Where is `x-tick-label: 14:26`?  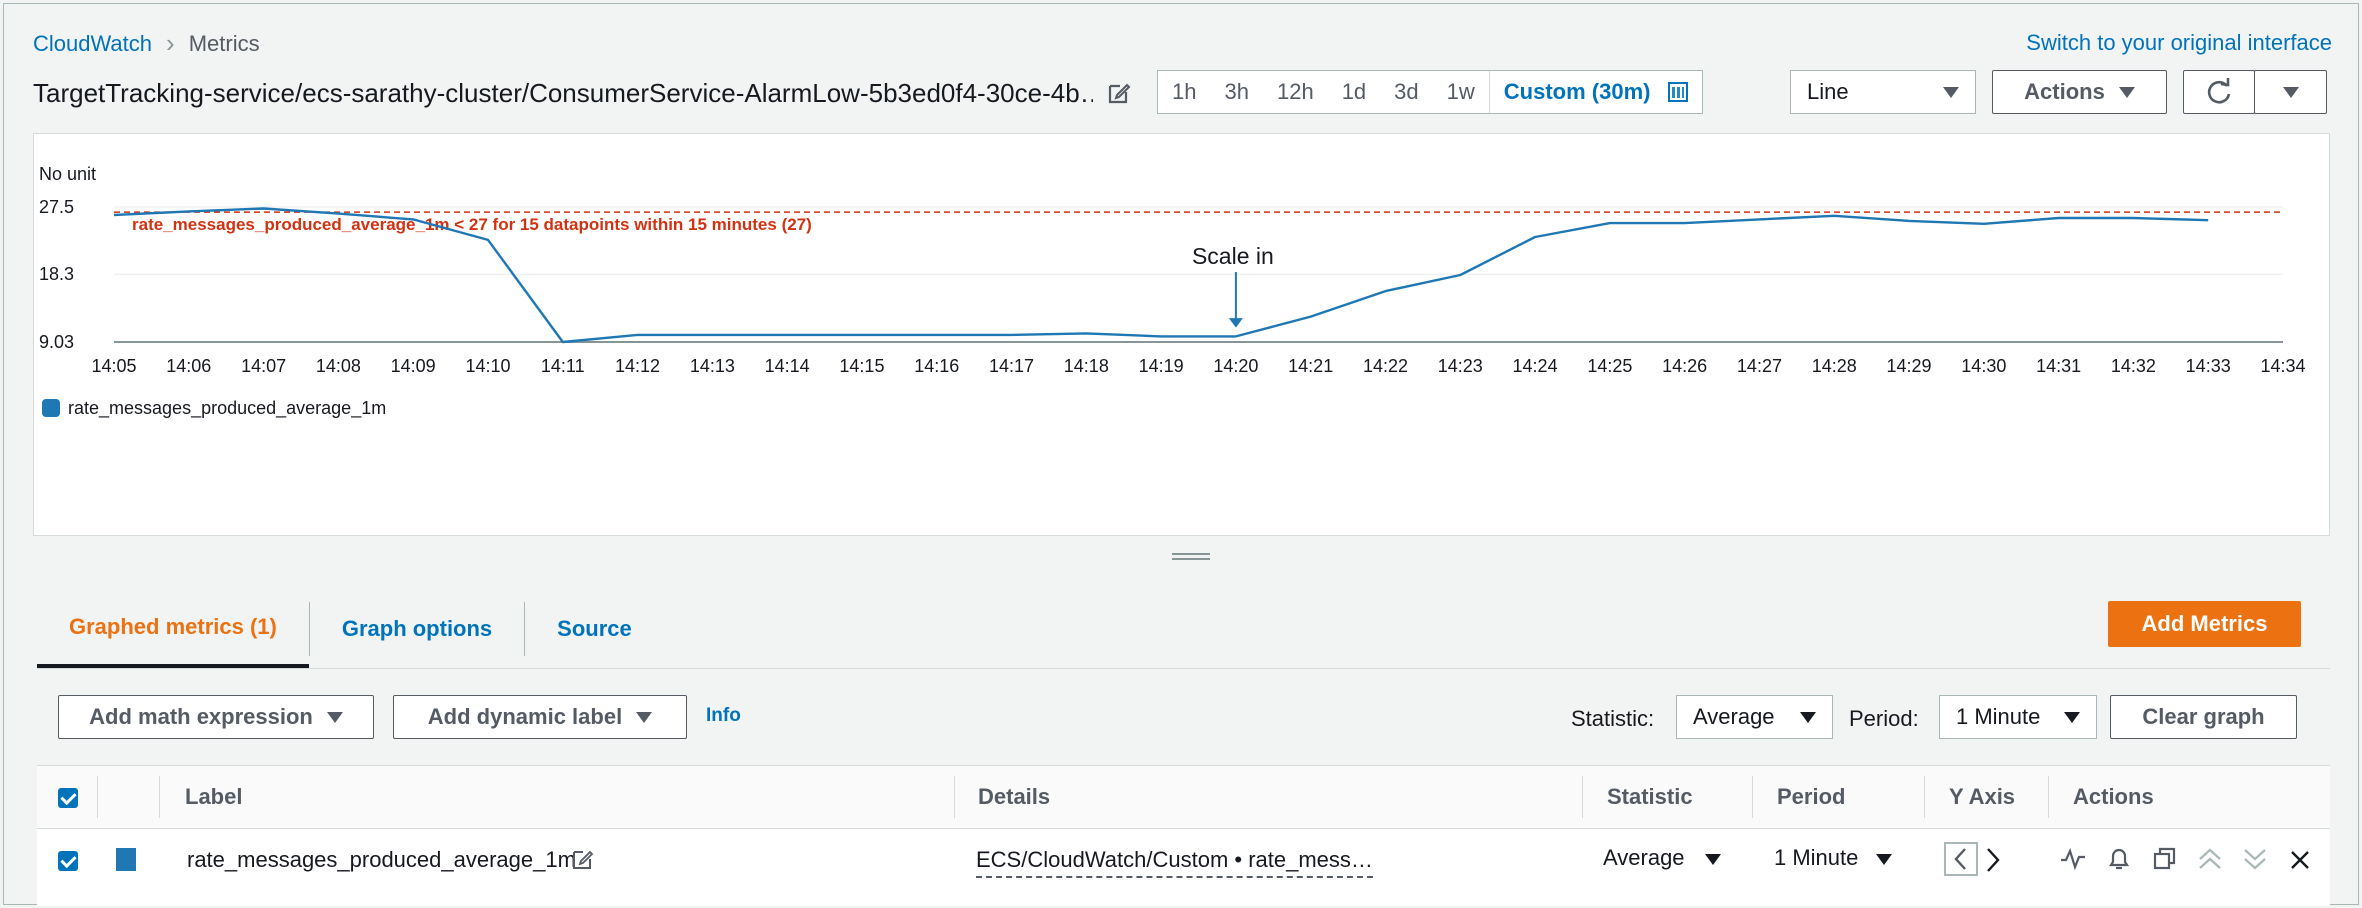
x-tick-label: 14:26 is located at coordinates (1684, 366).